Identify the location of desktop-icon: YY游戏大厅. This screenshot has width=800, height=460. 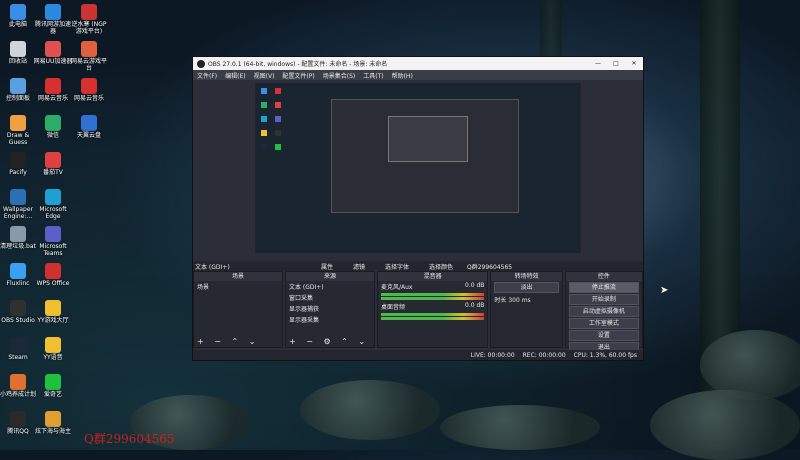
(53, 312).